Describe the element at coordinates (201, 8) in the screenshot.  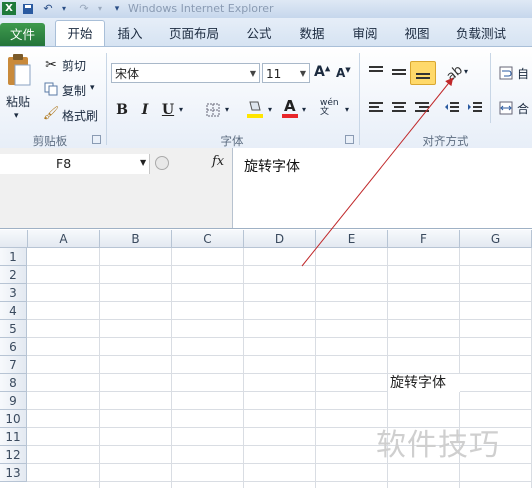
I see `window-title: Windows Internet Explorer` at that location.